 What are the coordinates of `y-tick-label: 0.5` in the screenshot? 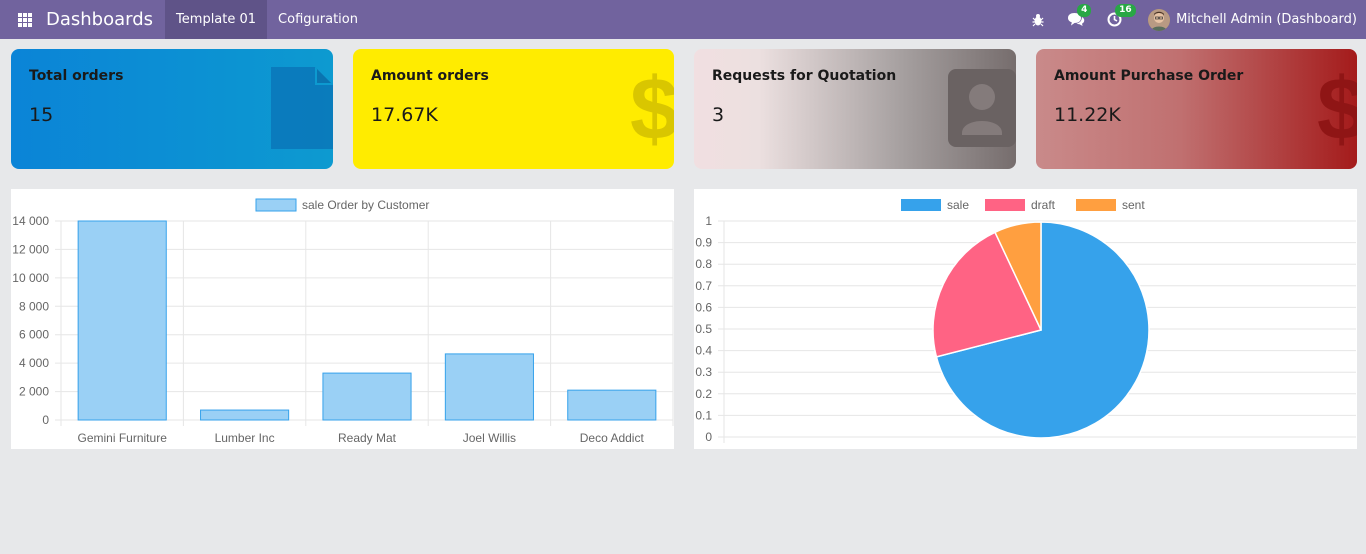 It's located at (703, 329).